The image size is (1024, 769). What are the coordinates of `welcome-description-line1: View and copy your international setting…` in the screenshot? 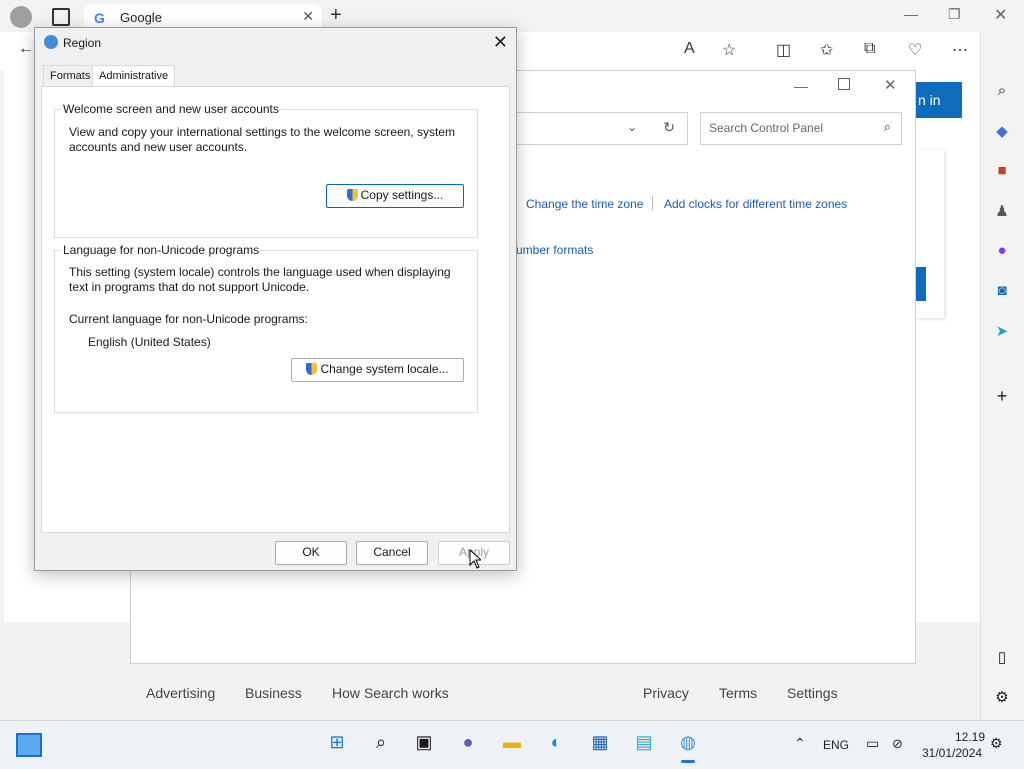 It's located at (262, 132).